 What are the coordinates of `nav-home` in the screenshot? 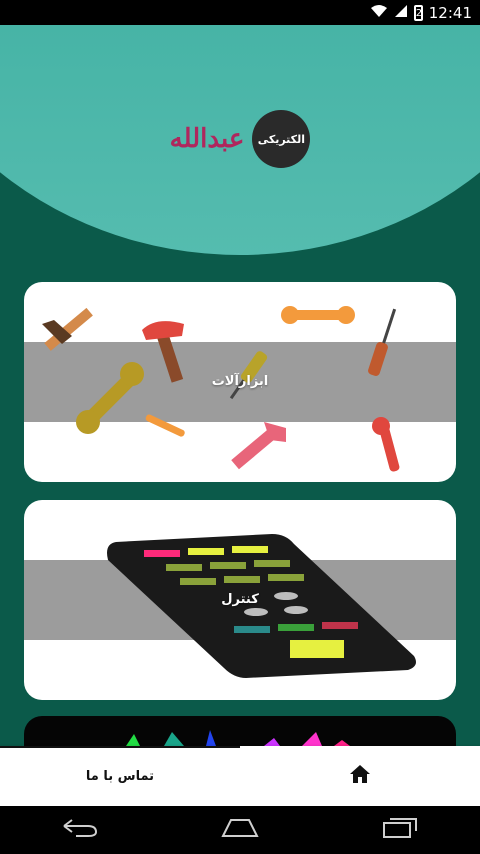 It's located at (360, 776).